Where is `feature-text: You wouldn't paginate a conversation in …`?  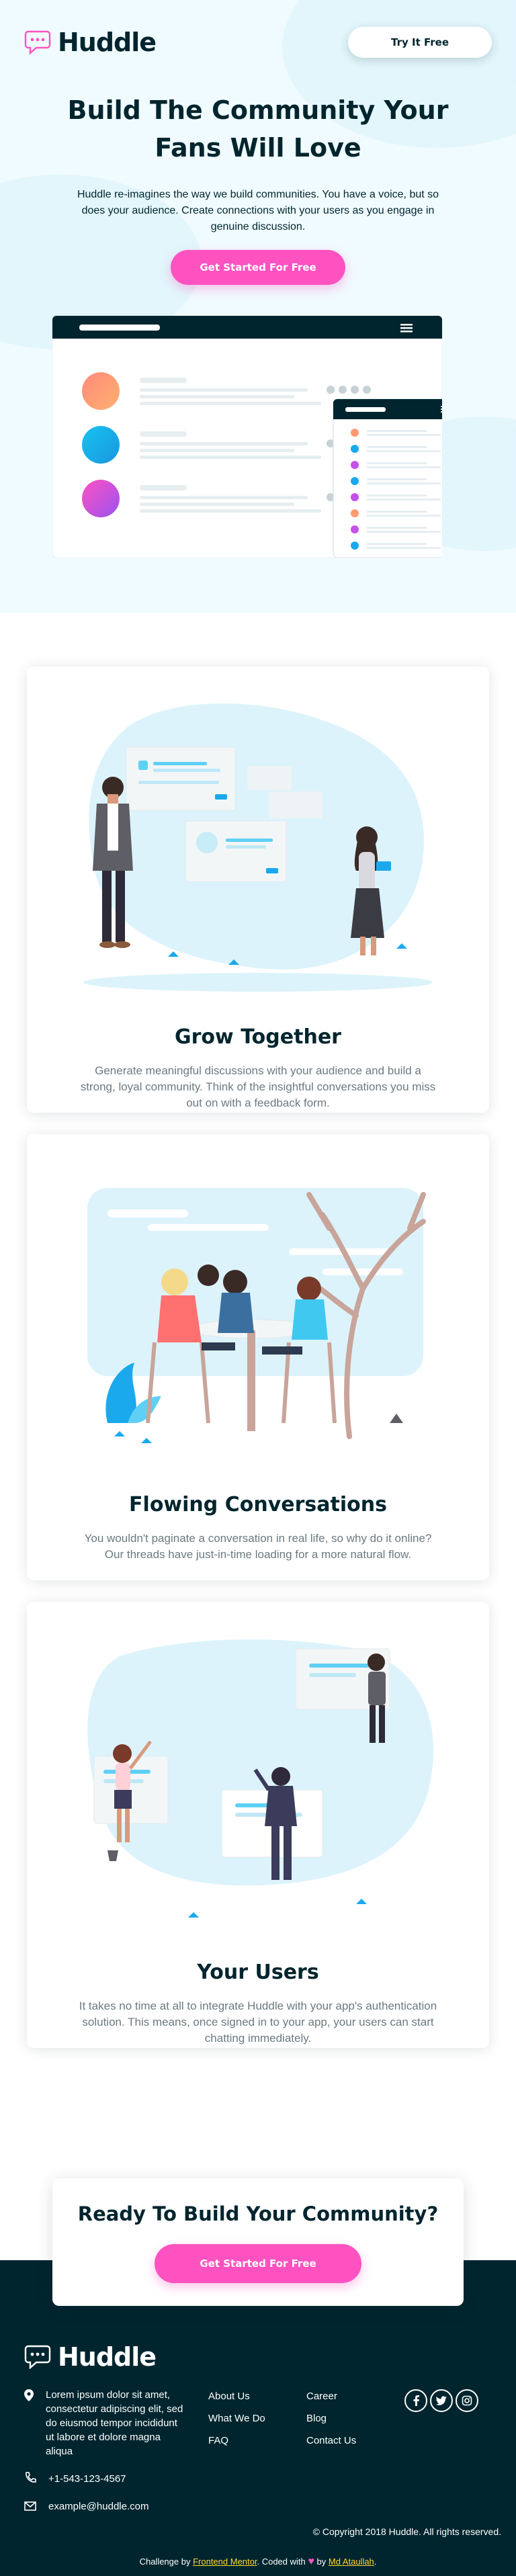
feature-text: You wouldn't paginate a conversation in … is located at coordinates (258, 1546).